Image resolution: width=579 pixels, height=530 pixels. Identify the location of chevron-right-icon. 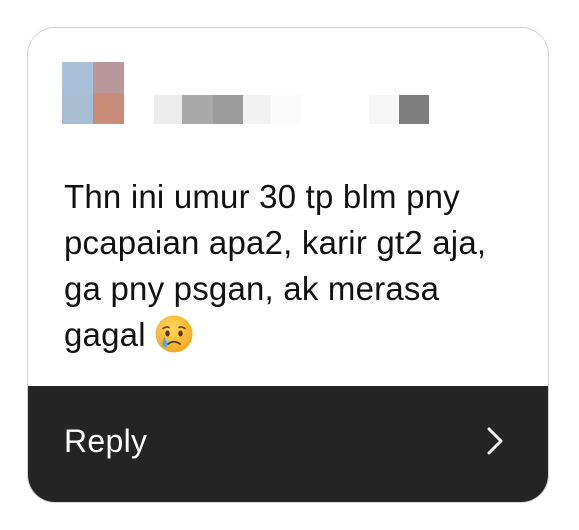
(495, 441).